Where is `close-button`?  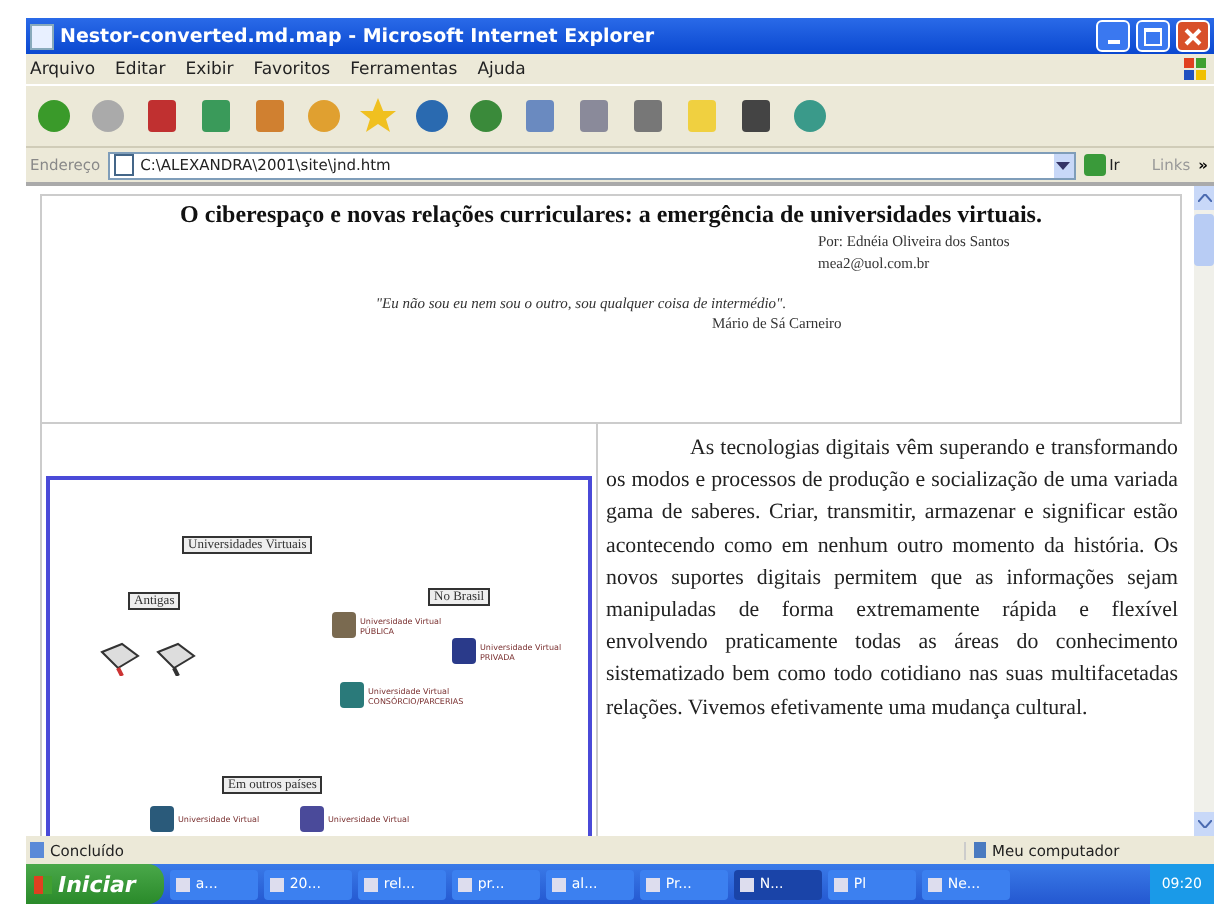 close-button is located at coordinates (1193, 36).